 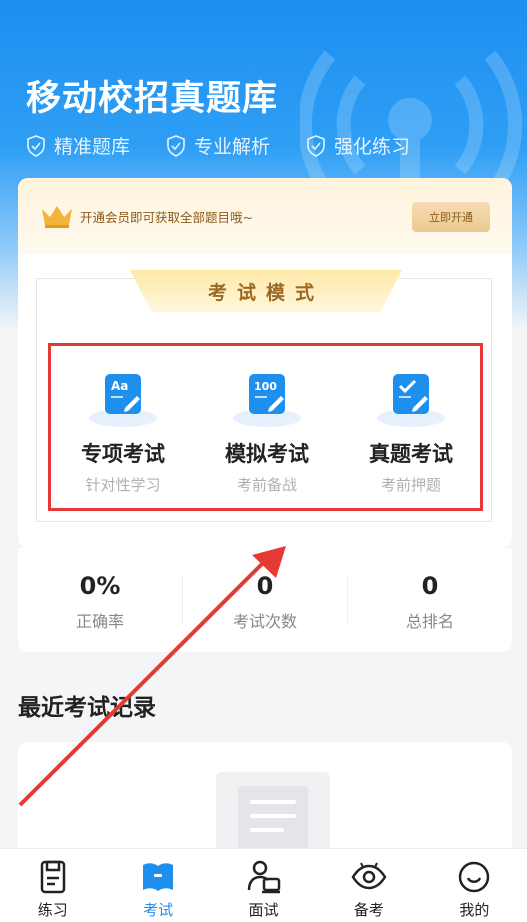 What do you see at coordinates (100, 602) in the screenshot?
I see `stat-accuracy: 0% 正确率` at bounding box center [100, 602].